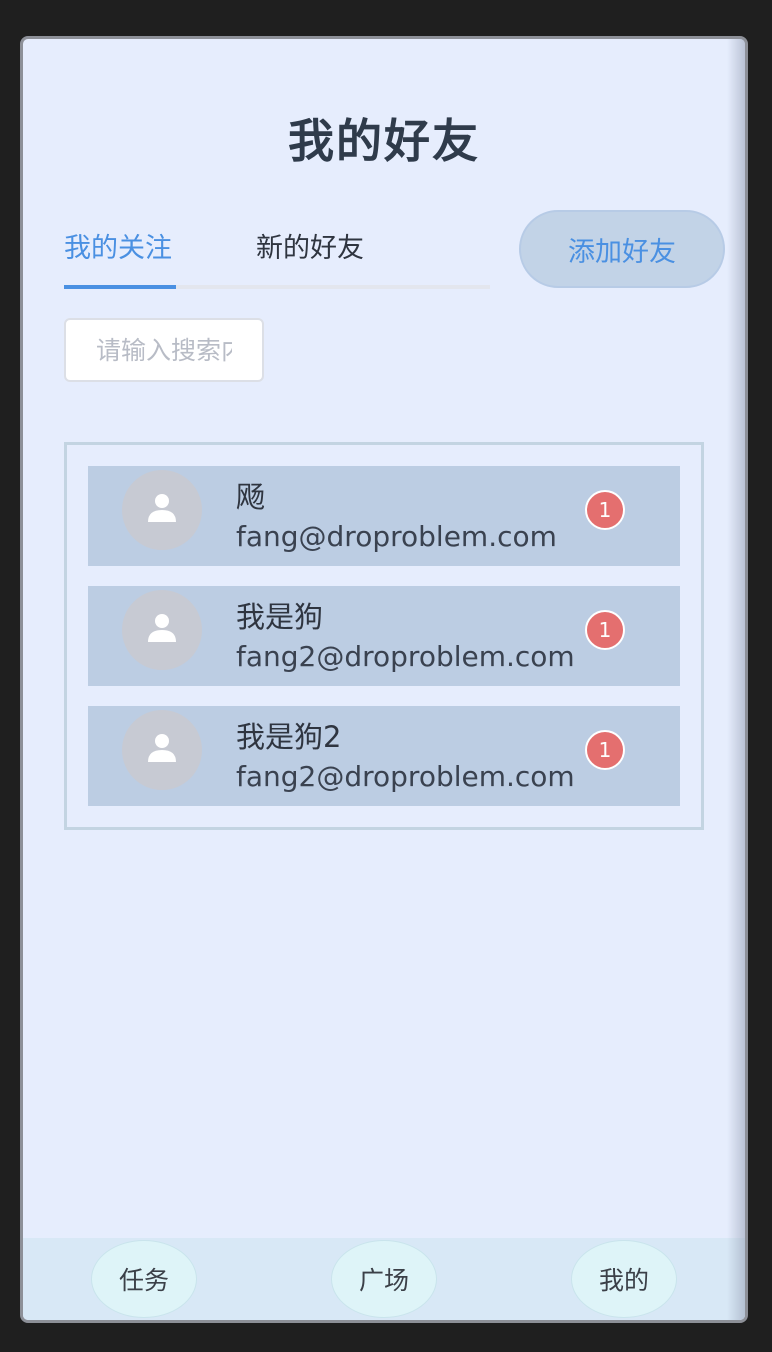 This screenshot has height=1352, width=772. I want to click on friend-list-item: 飏 fang@droproblem.com 1, so click(384, 516).